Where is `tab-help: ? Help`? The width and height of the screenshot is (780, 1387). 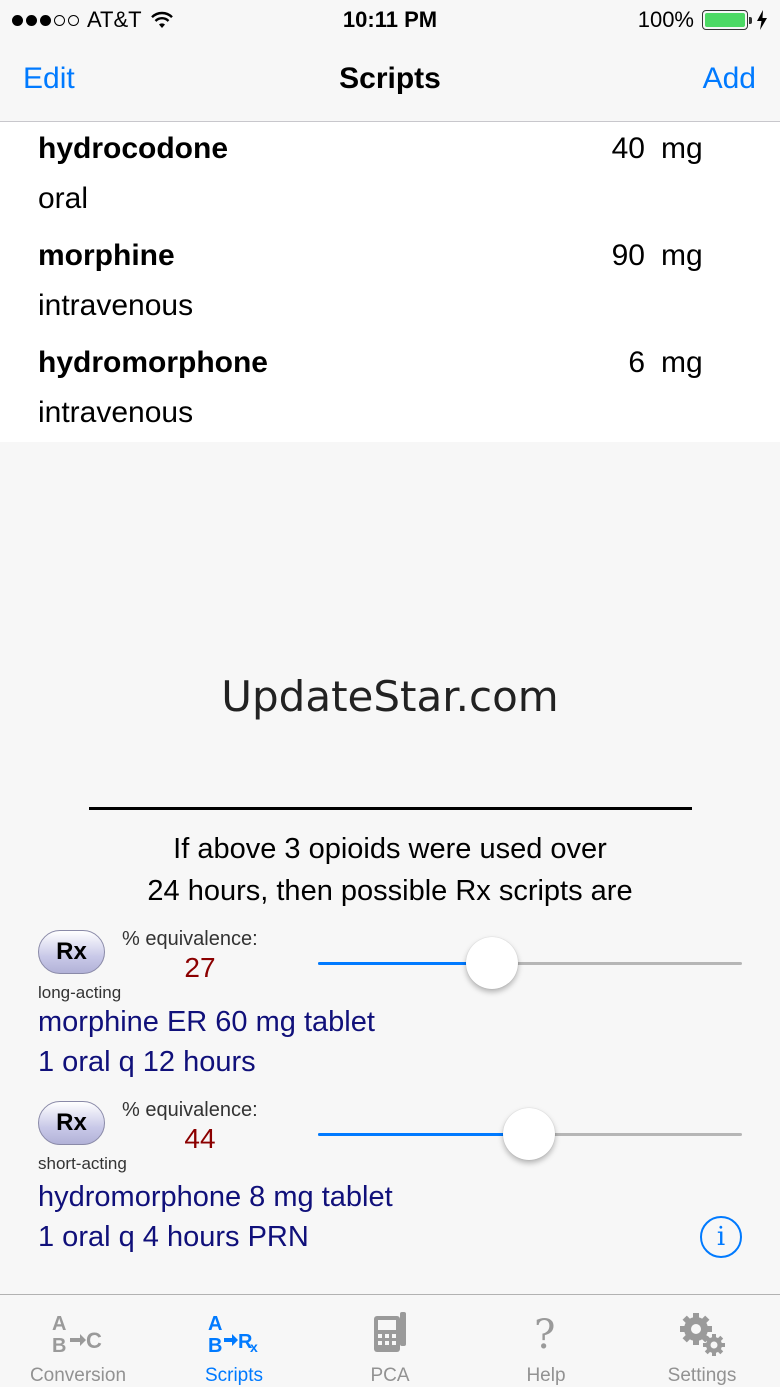 tab-help: ? Help is located at coordinates (546, 1341).